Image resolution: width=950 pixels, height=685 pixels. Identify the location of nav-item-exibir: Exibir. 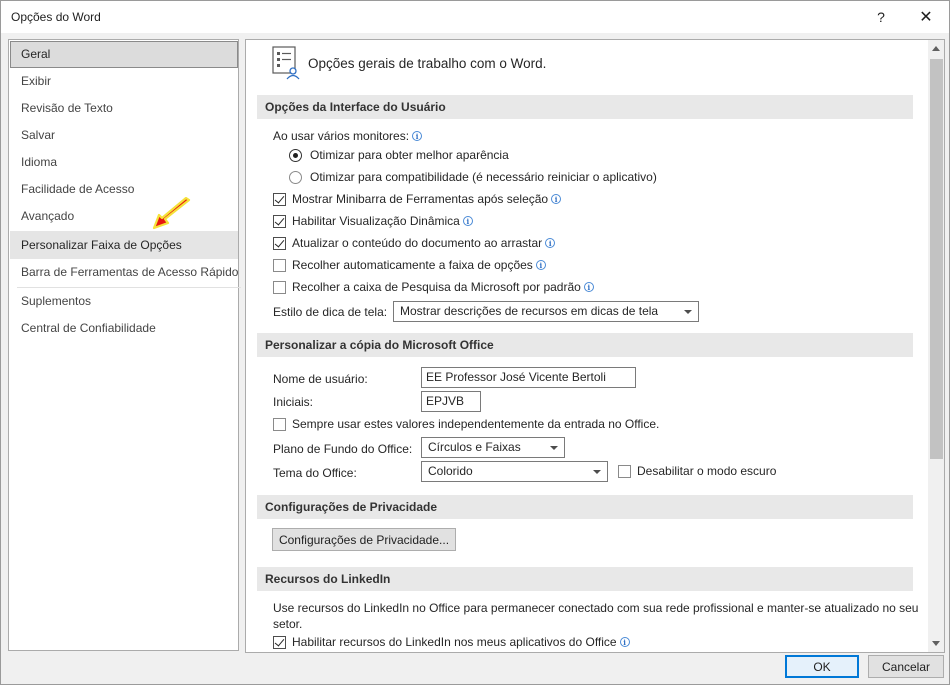
(124, 81).